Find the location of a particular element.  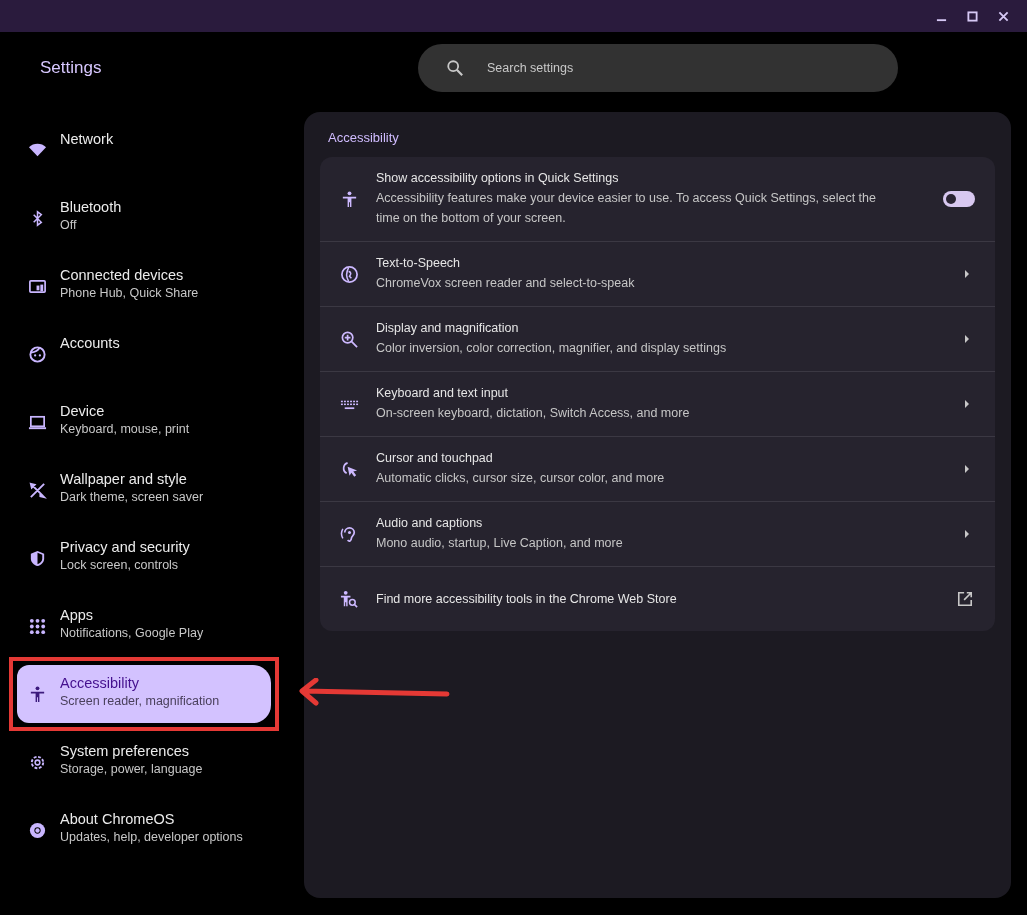

row-description: Mono audio, startup, Live Caption, and more is located at coordinates (500, 543).